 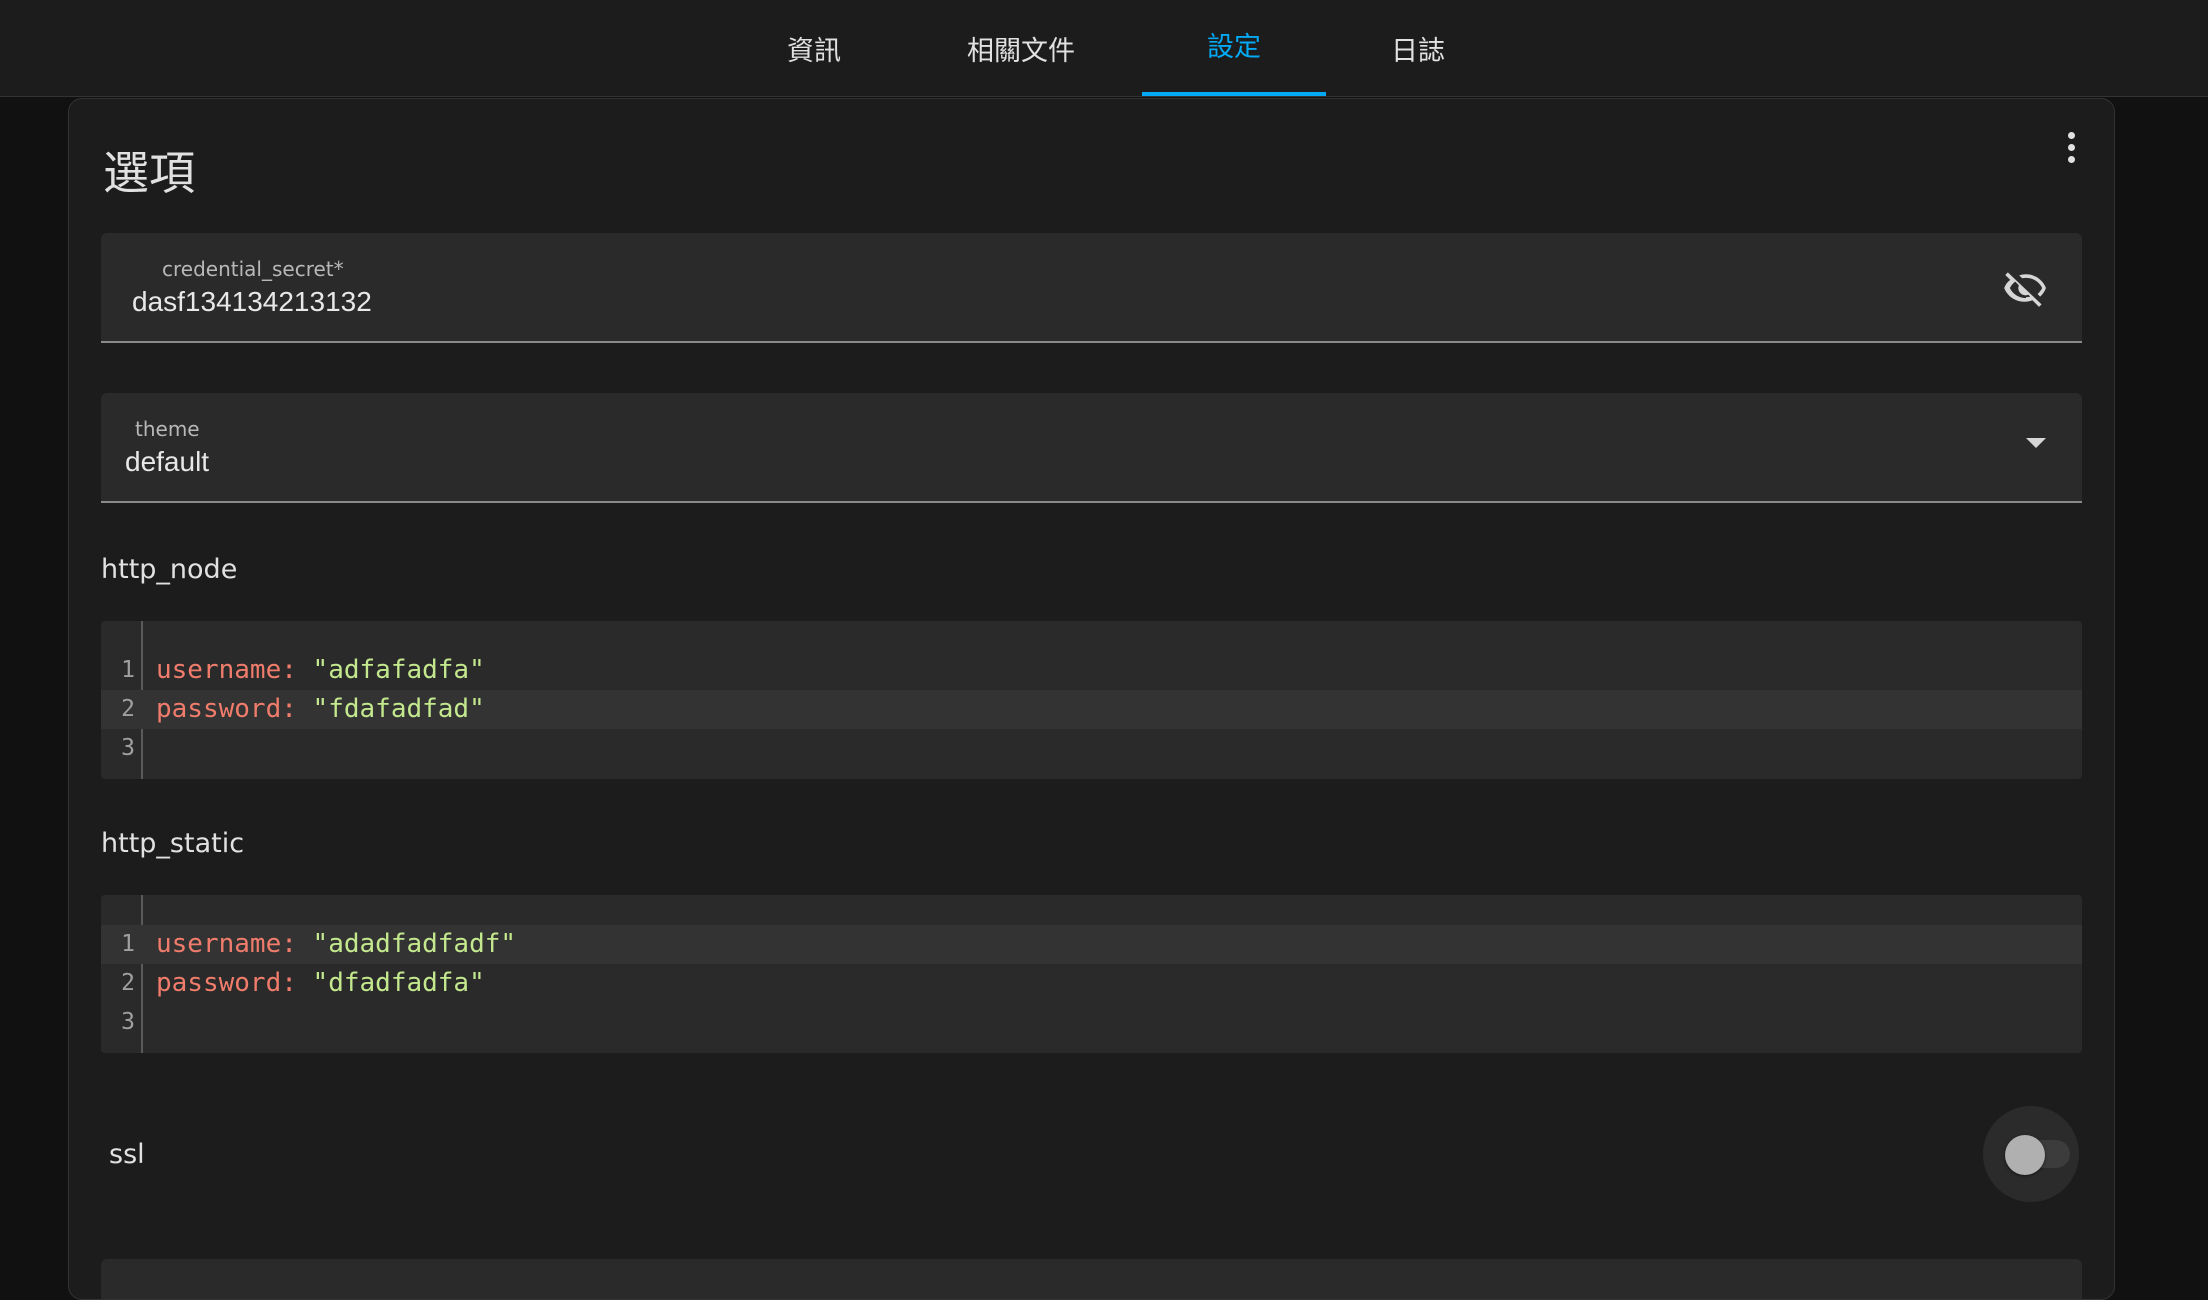 I want to click on credential-secret-label: credential_secret*, so click(x=253, y=269).